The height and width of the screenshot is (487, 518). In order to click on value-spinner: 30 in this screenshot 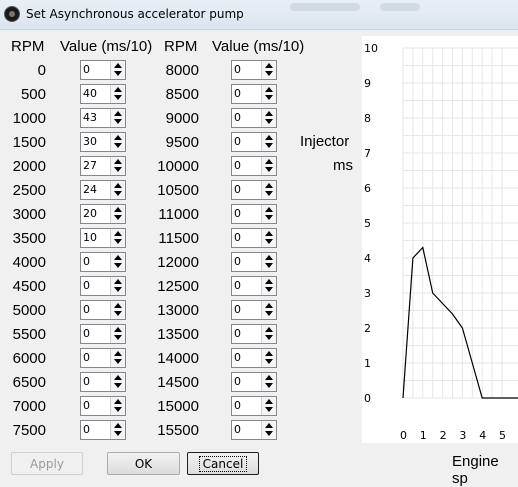, I will do `click(103, 142)`.